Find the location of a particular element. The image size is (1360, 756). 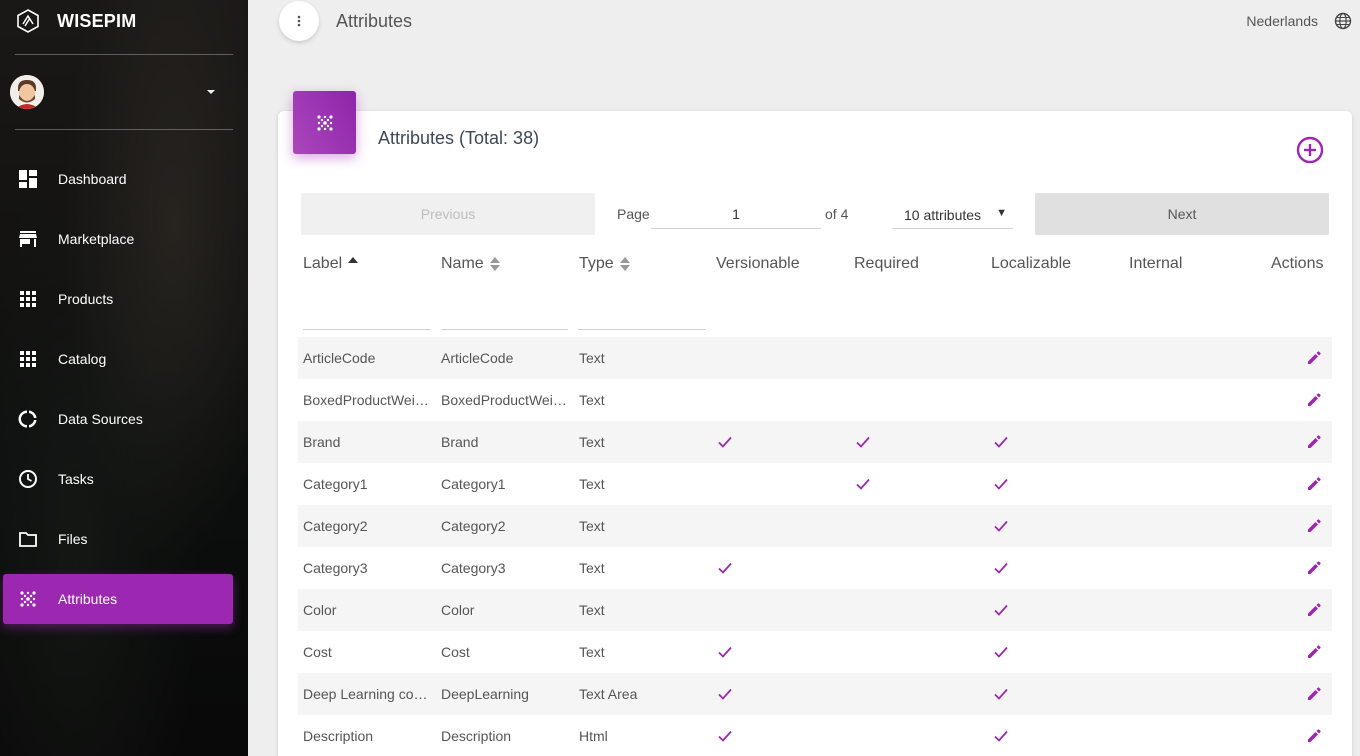

divider is located at coordinates (124, 129).